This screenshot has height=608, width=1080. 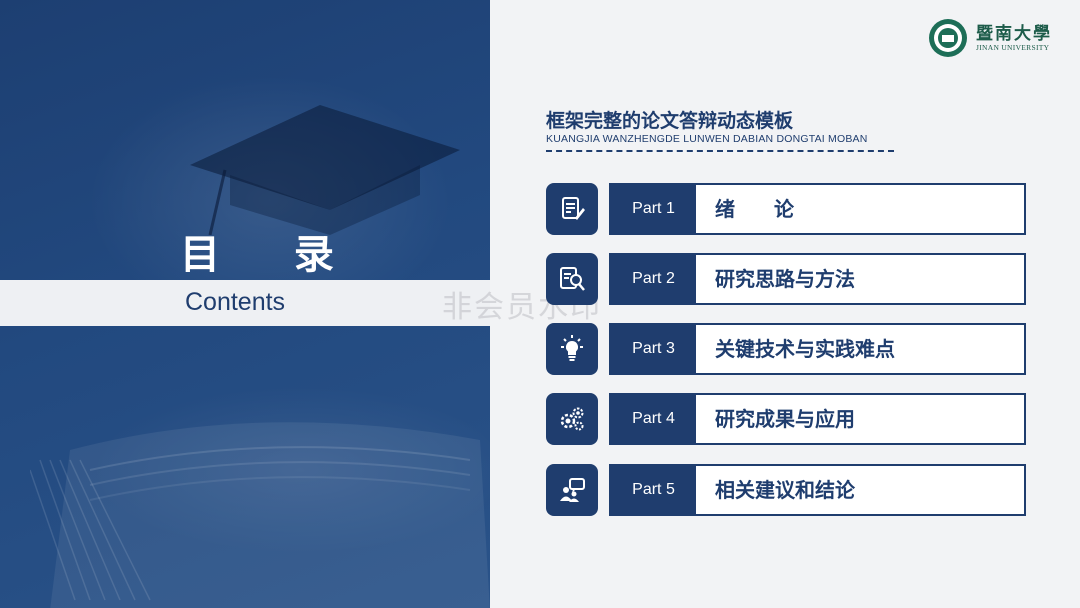 What do you see at coordinates (1013, 47) in the screenshot?
I see `logo-name-en: JINAN UNIVERSITY` at bounding box center [1013, 47].